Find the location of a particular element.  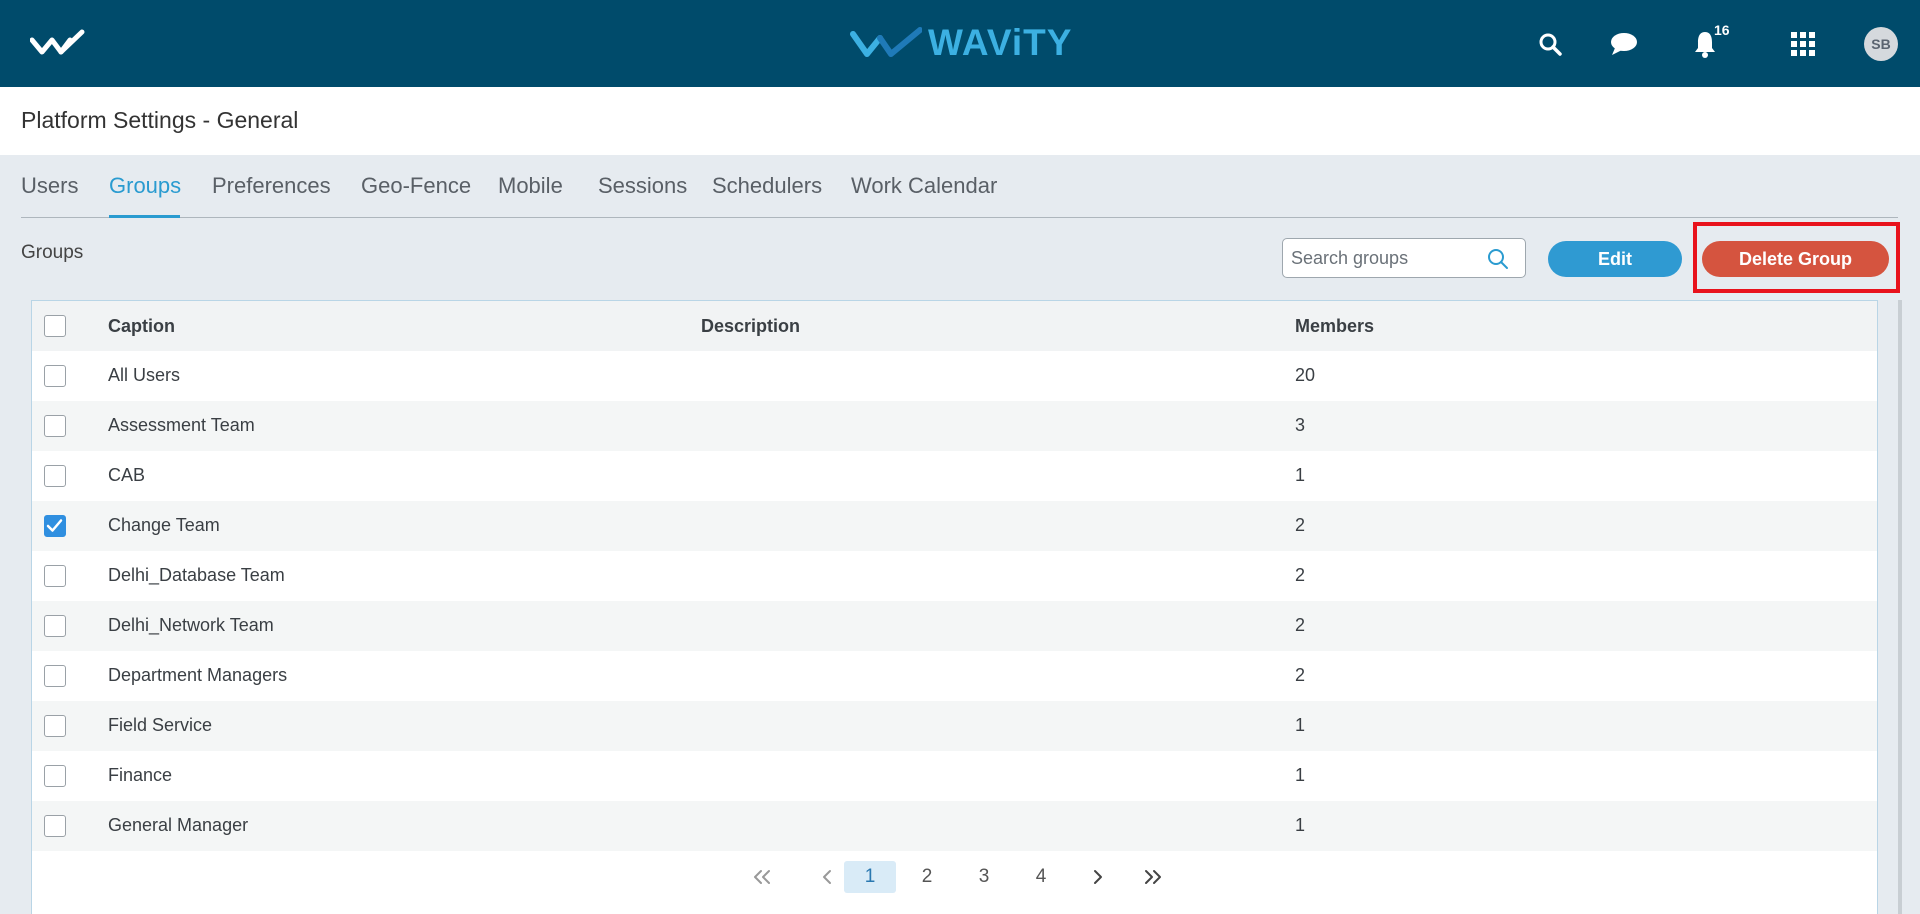

page-2-button: 2 is located at coordinates (927, 877).